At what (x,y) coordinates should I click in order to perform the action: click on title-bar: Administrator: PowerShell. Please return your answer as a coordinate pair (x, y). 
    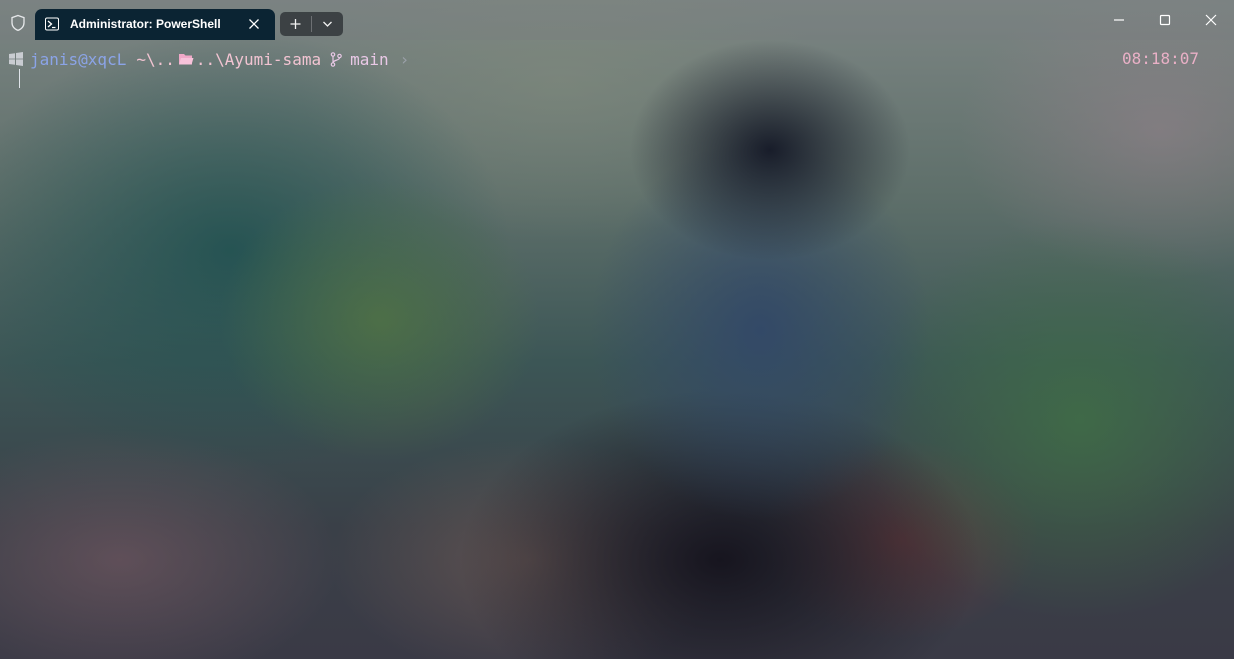
    Looking at the image, I should click on (617, 20).